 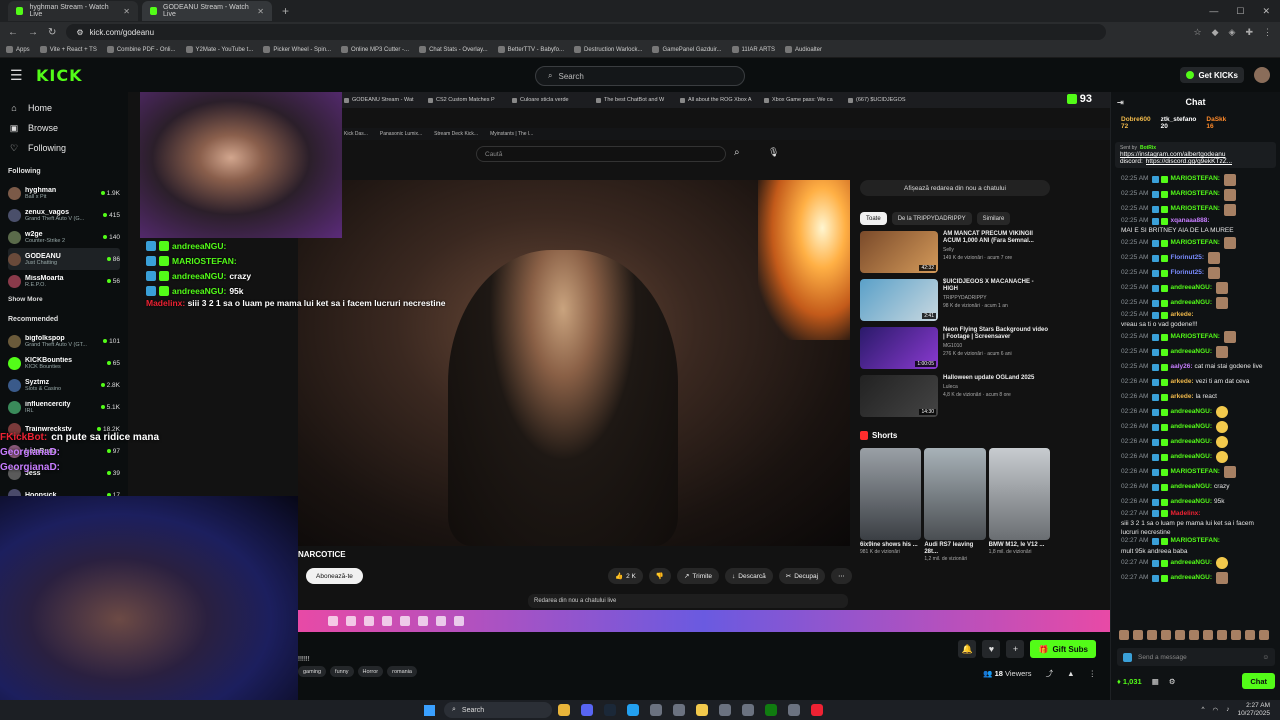 I want to click on bookmark-item: Audioalter, so click(x=803, y=49).